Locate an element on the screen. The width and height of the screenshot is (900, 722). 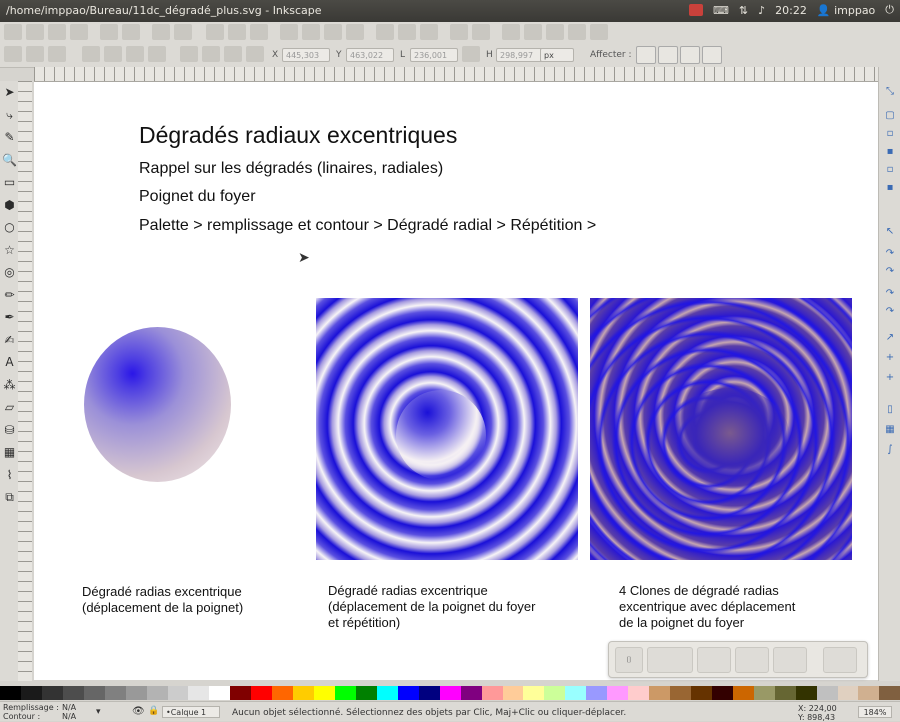
calligraphy-icon: ✍ is located at coordinates (9, 340).